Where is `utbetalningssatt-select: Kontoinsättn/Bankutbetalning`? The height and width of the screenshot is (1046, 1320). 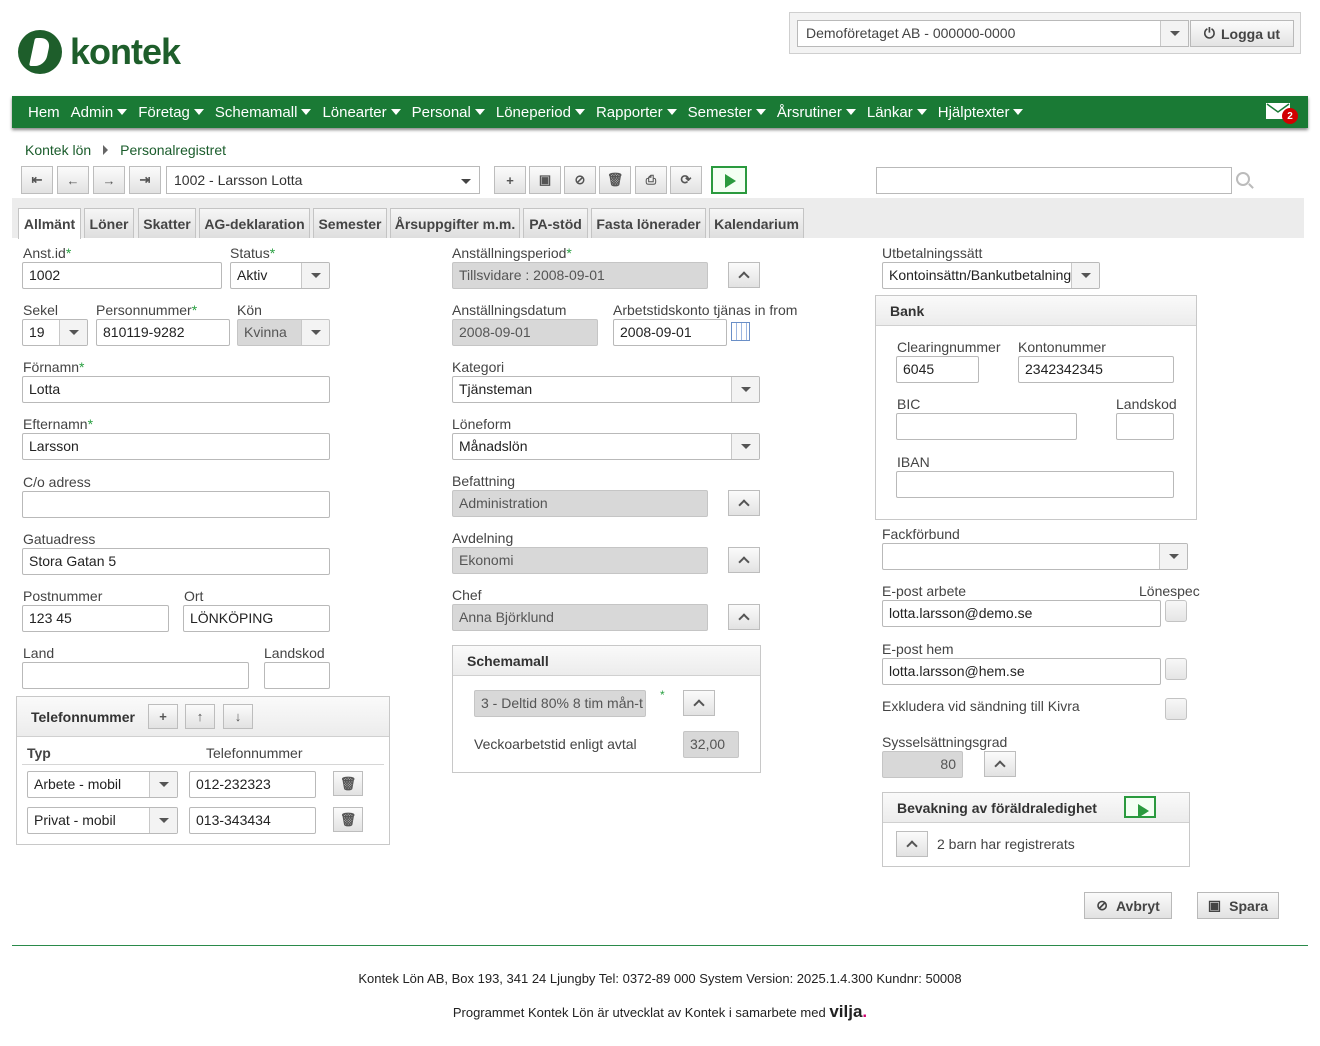 utbetalningssatt-select: Kontoinsättn/Bankutbetalning is located at coordinates (991, 275).